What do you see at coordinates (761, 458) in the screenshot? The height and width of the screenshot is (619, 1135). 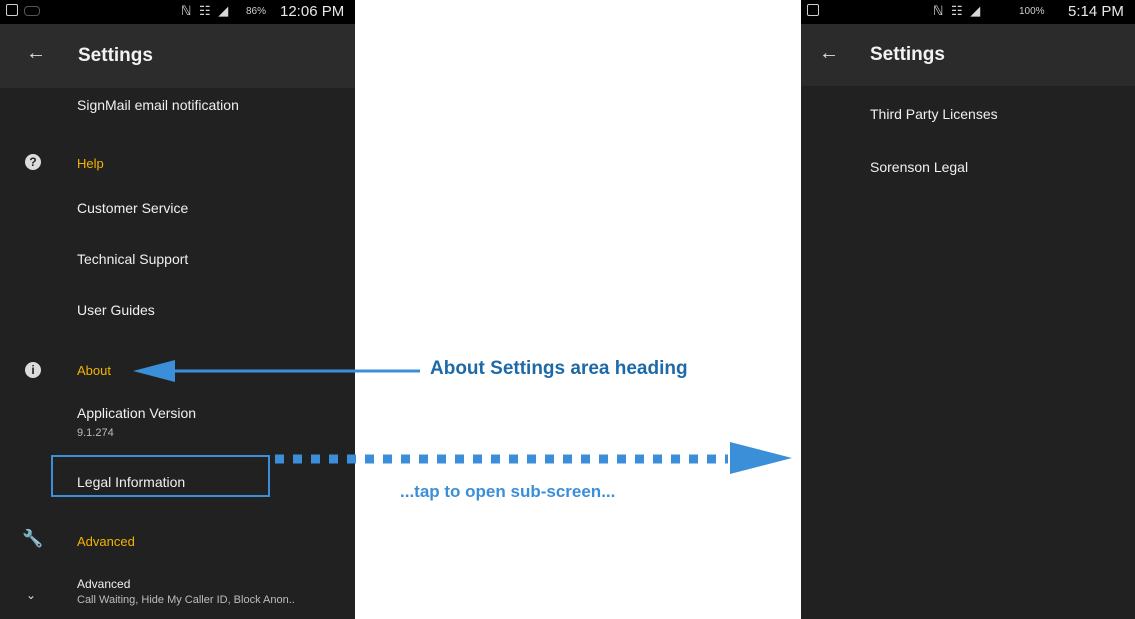 I see `tap-arrow-head` at bounding box center [761, 458].